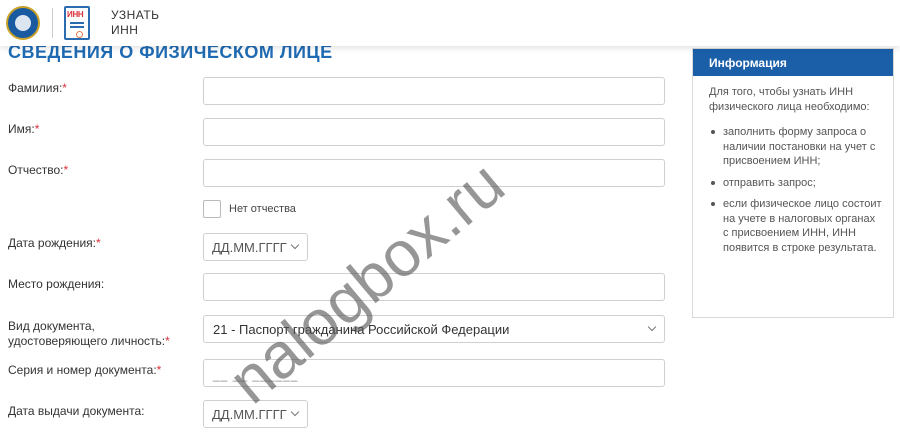  What do you see at coordinates (212, 209) in the screenshot?
I see `no-patronymic-checkbox` at bounding box center [212, 209].